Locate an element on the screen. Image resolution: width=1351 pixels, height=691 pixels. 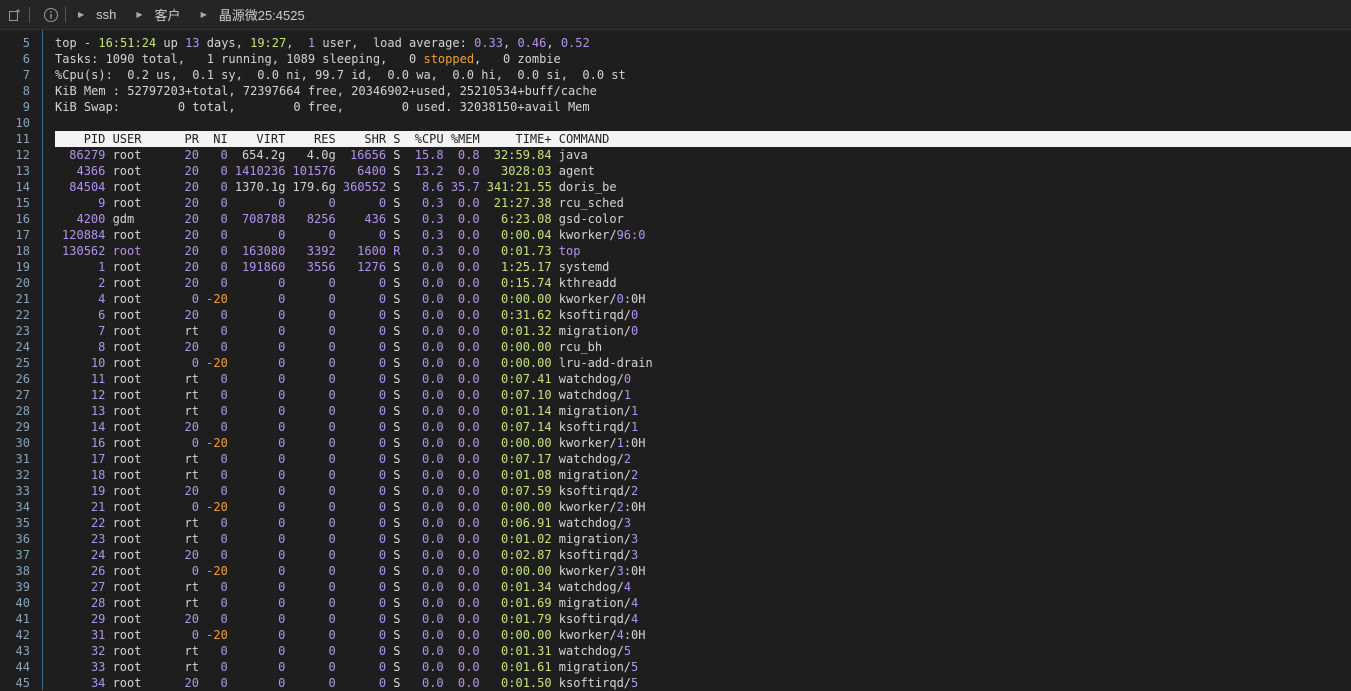
cmd-part: 5 is located at coordinates (635, 667).